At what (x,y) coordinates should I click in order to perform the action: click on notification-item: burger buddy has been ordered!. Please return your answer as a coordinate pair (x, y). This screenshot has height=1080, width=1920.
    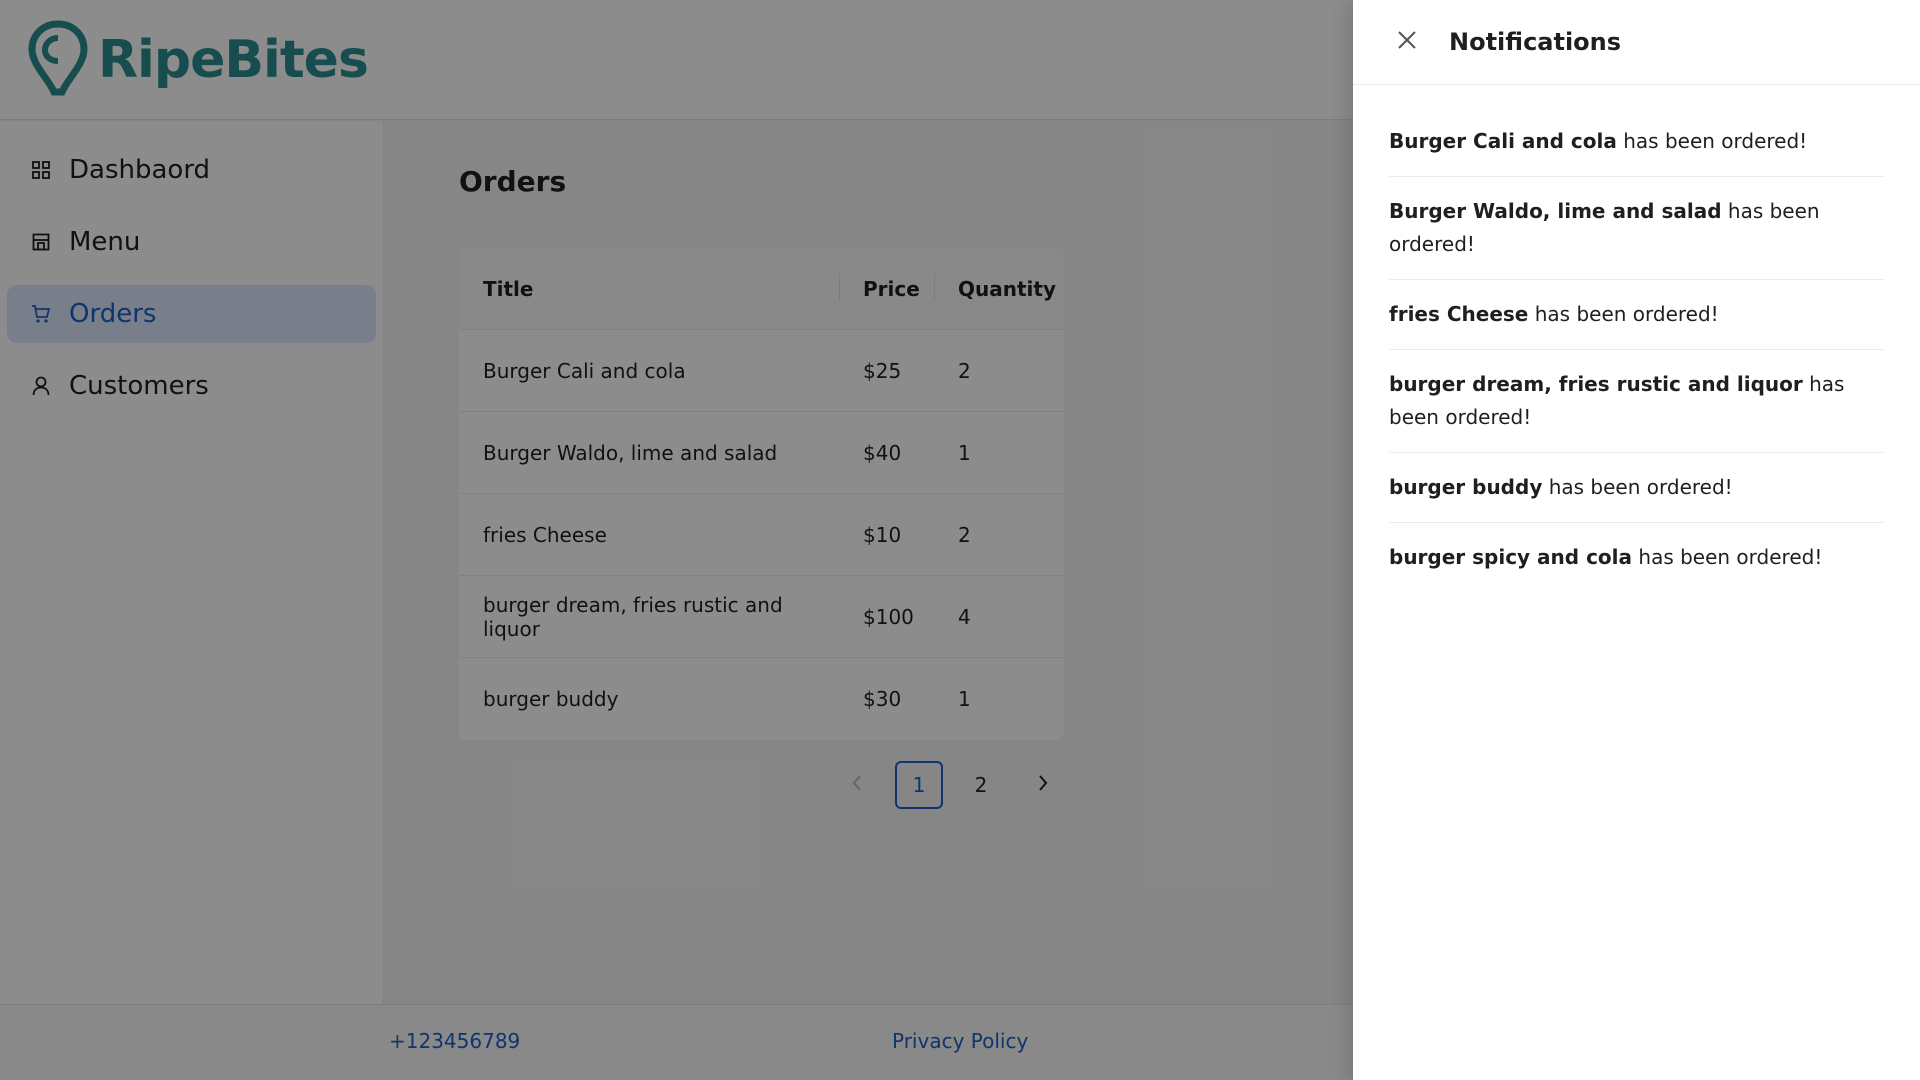
    Looking at the image, I should click on (1636, 488).